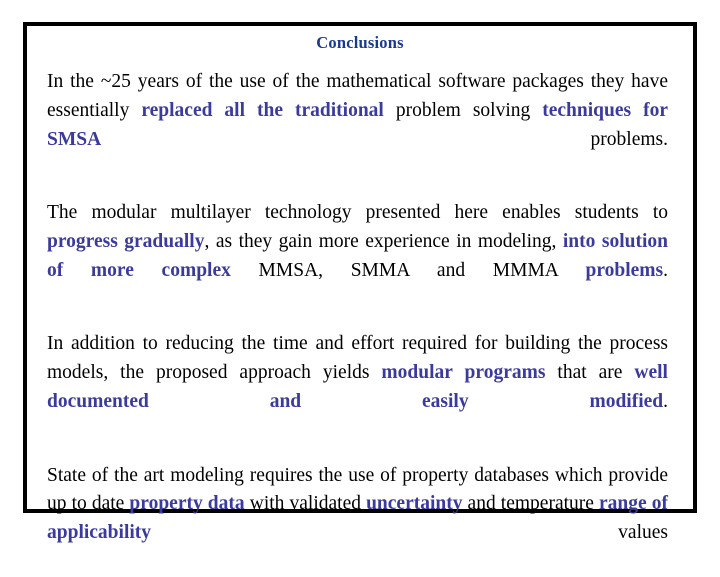 The width and height of the screenshot is (720, 577). Describe the element at coordinates (305, 504) in the screenshot. I see `body-text-run: with validated` at that location.